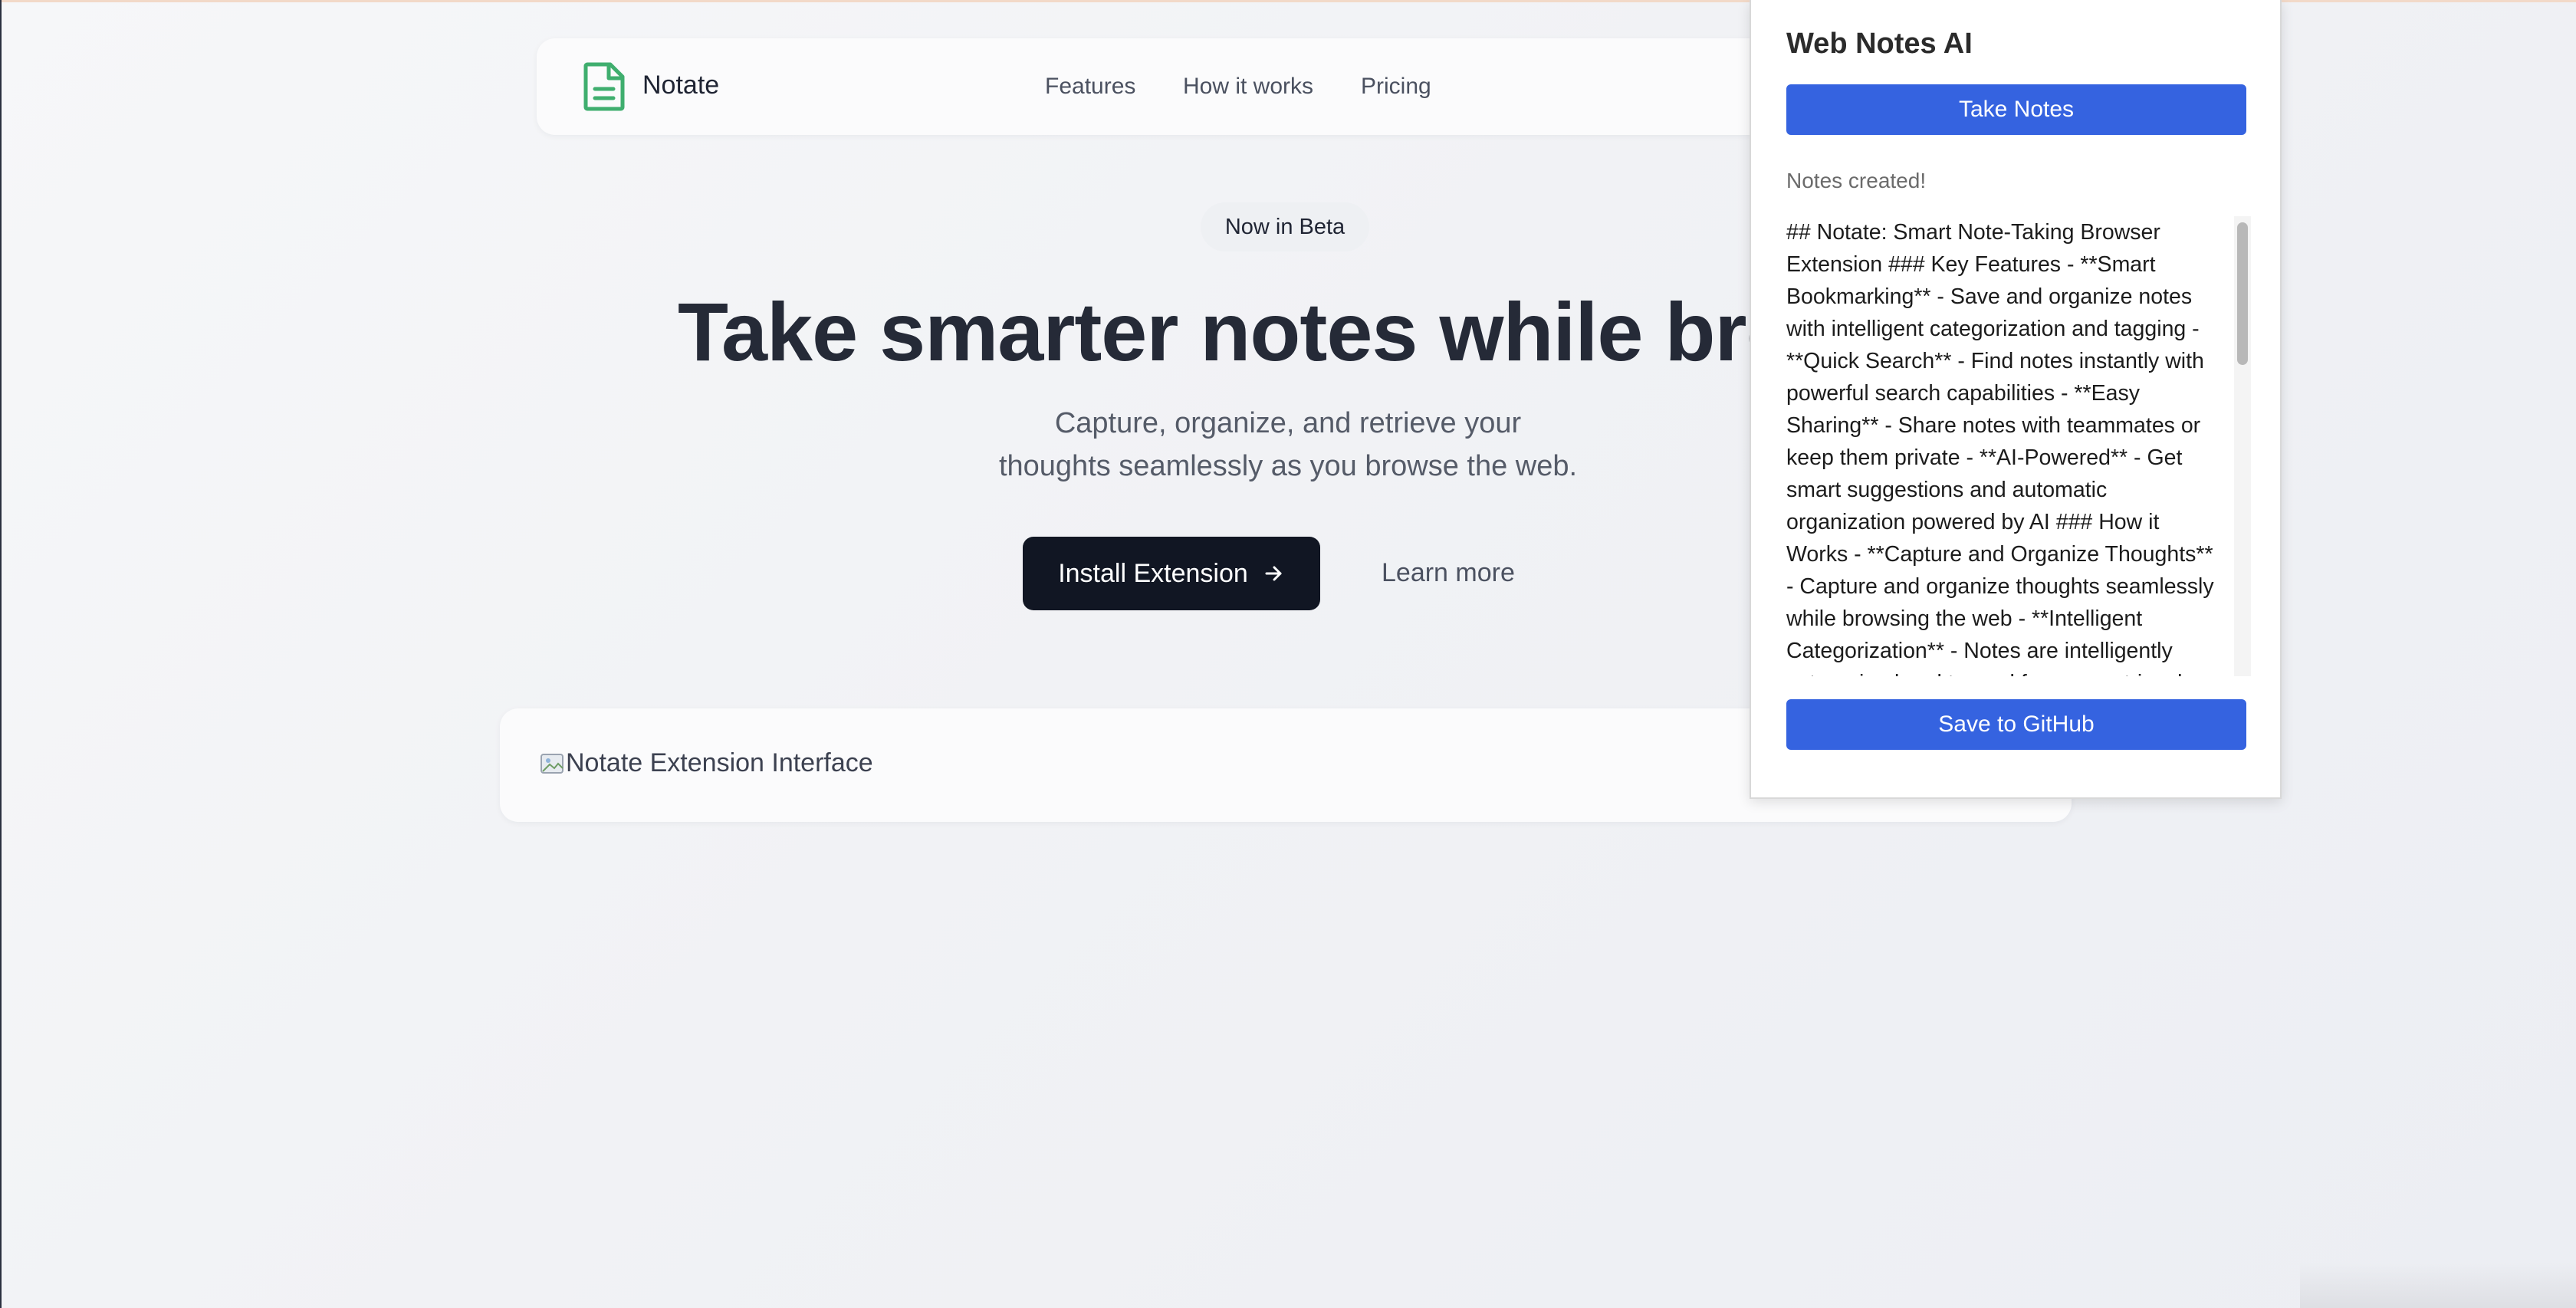  What do you see at coordinates (1248, 87) in the screenshot?
I see `nav-link-how-it-works: How it works` at bounding box center [1248, 87].